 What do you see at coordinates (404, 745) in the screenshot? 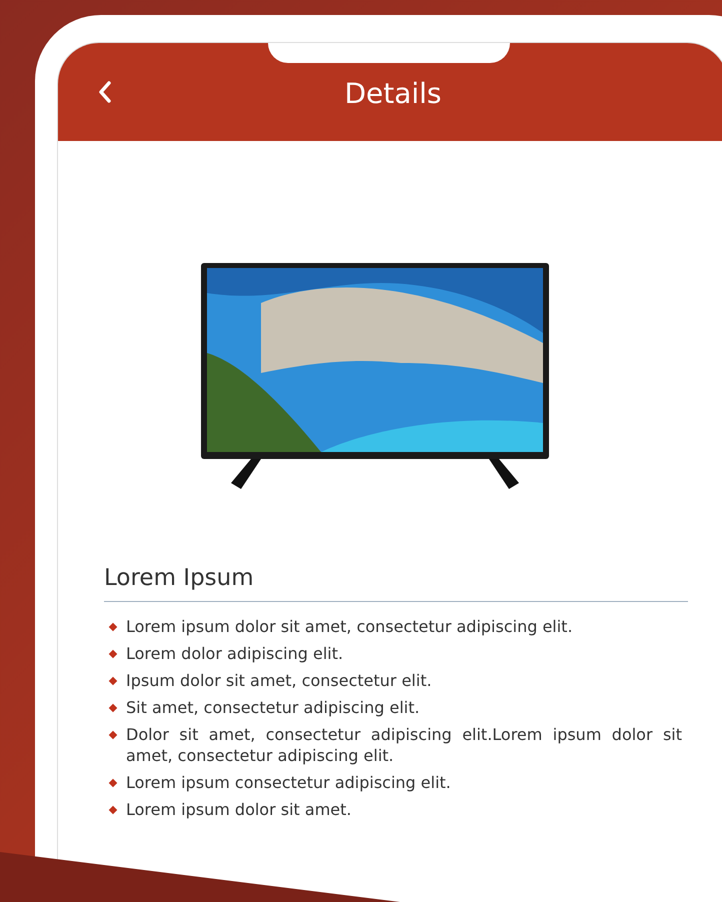
I see `bullet-text: Dolor sit amet, consectetur adipiscing elit.Lorem ipsum dolor sit amet, consectetur adipiscing elit.` at bounding box center [404, 745].